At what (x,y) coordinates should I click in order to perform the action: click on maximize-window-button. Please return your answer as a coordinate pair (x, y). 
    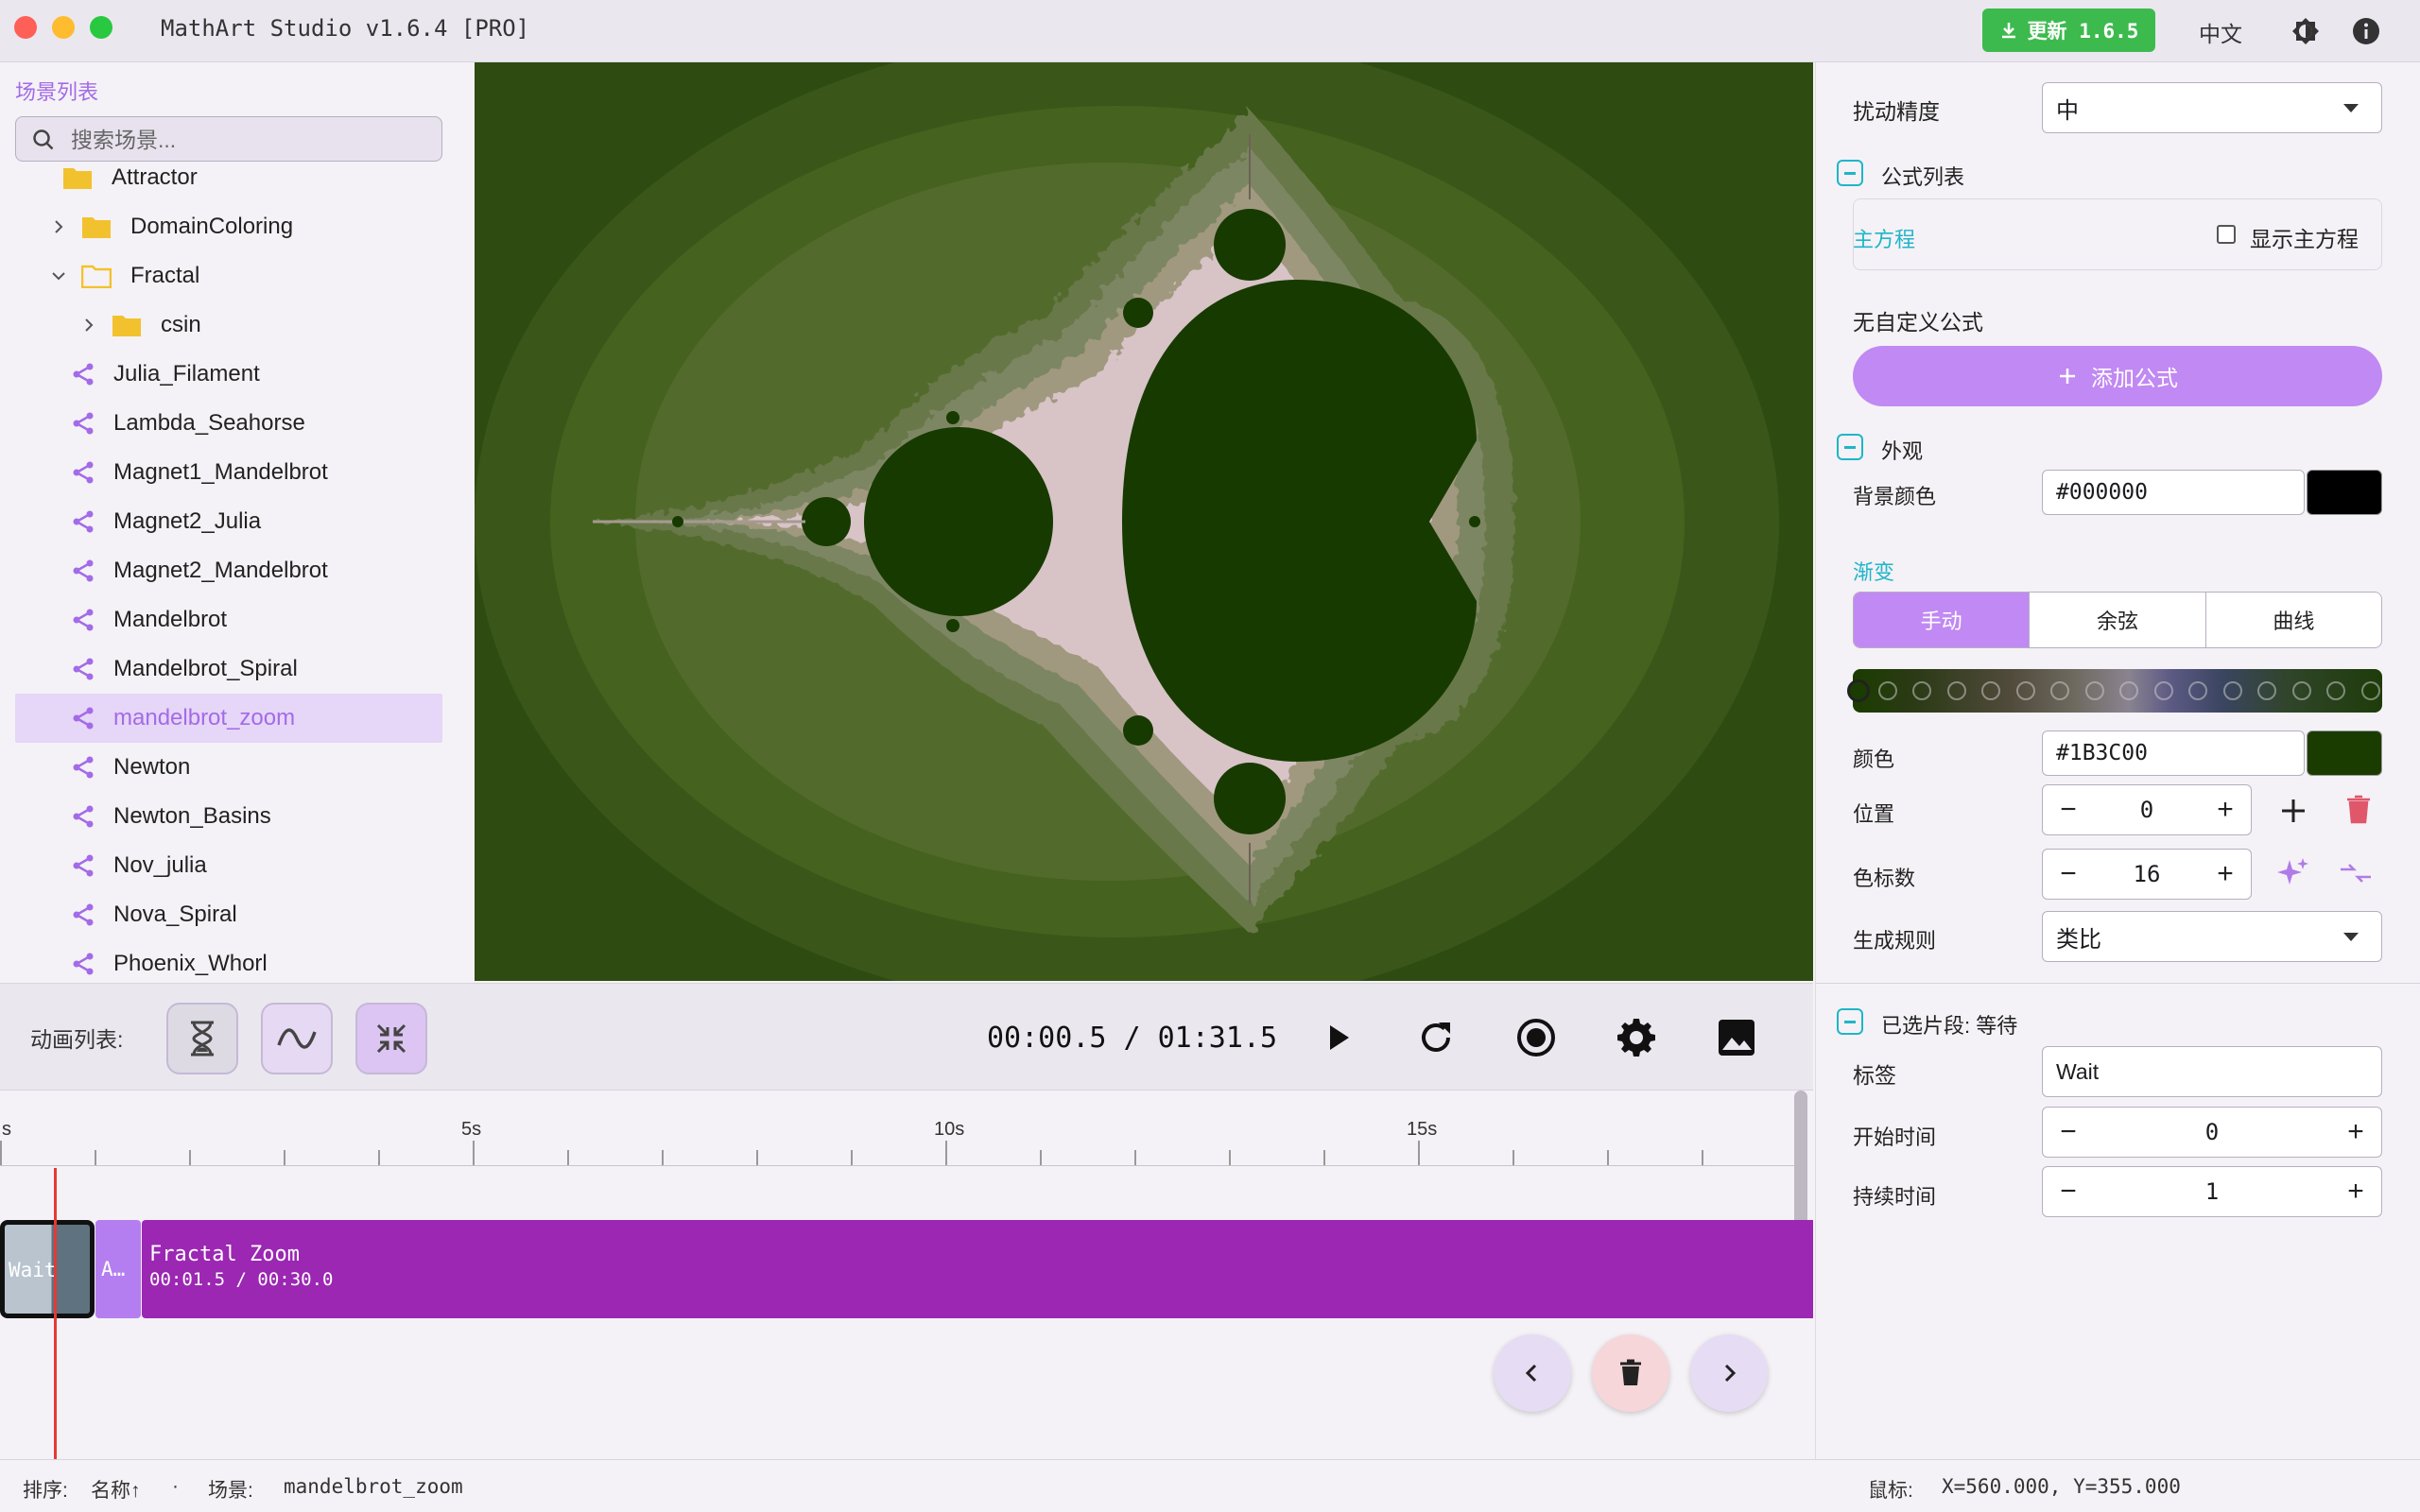
    Looking at the image, I should click on (101, 27).